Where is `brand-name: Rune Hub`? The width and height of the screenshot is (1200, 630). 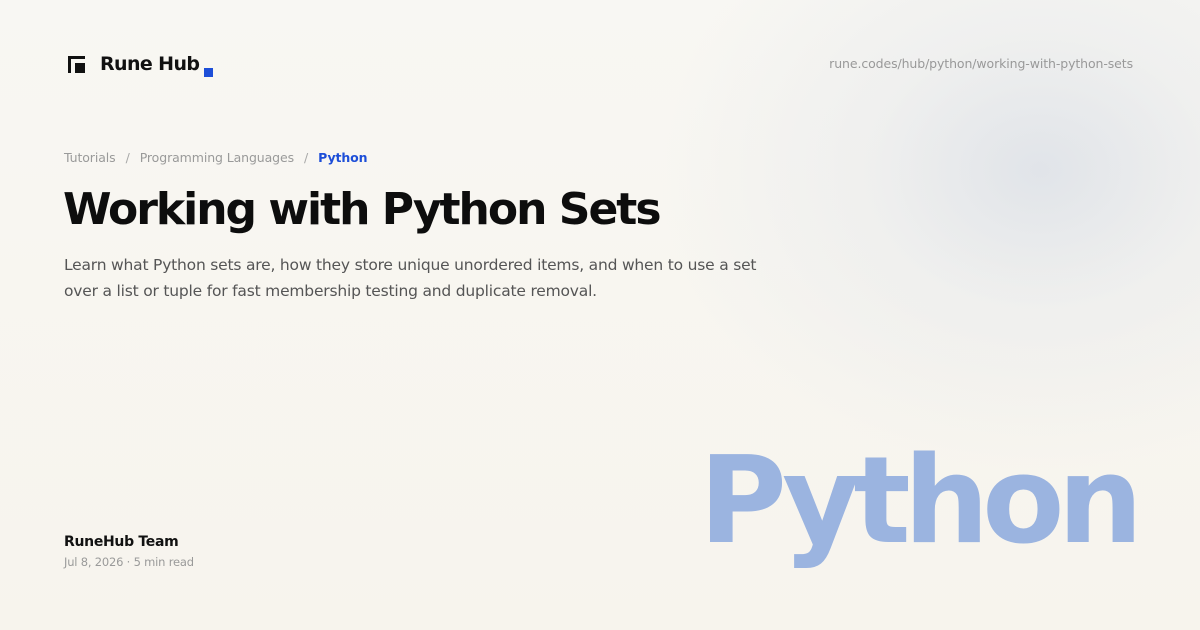 brand-name: Rune Hub is located at coordinates (150, 64).